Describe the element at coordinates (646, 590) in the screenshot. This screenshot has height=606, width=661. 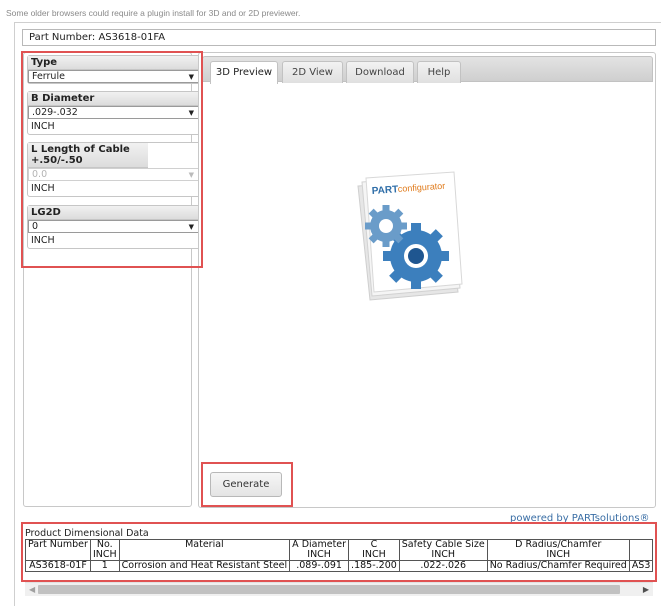
I see `scroll-right-icon: ▶` at that location.